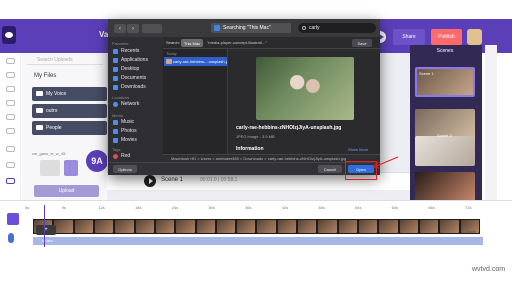  What do you see at coordinates (10, 75) in the screenshot?
I see `character-tool-icon` at bounding box center [10, 75].